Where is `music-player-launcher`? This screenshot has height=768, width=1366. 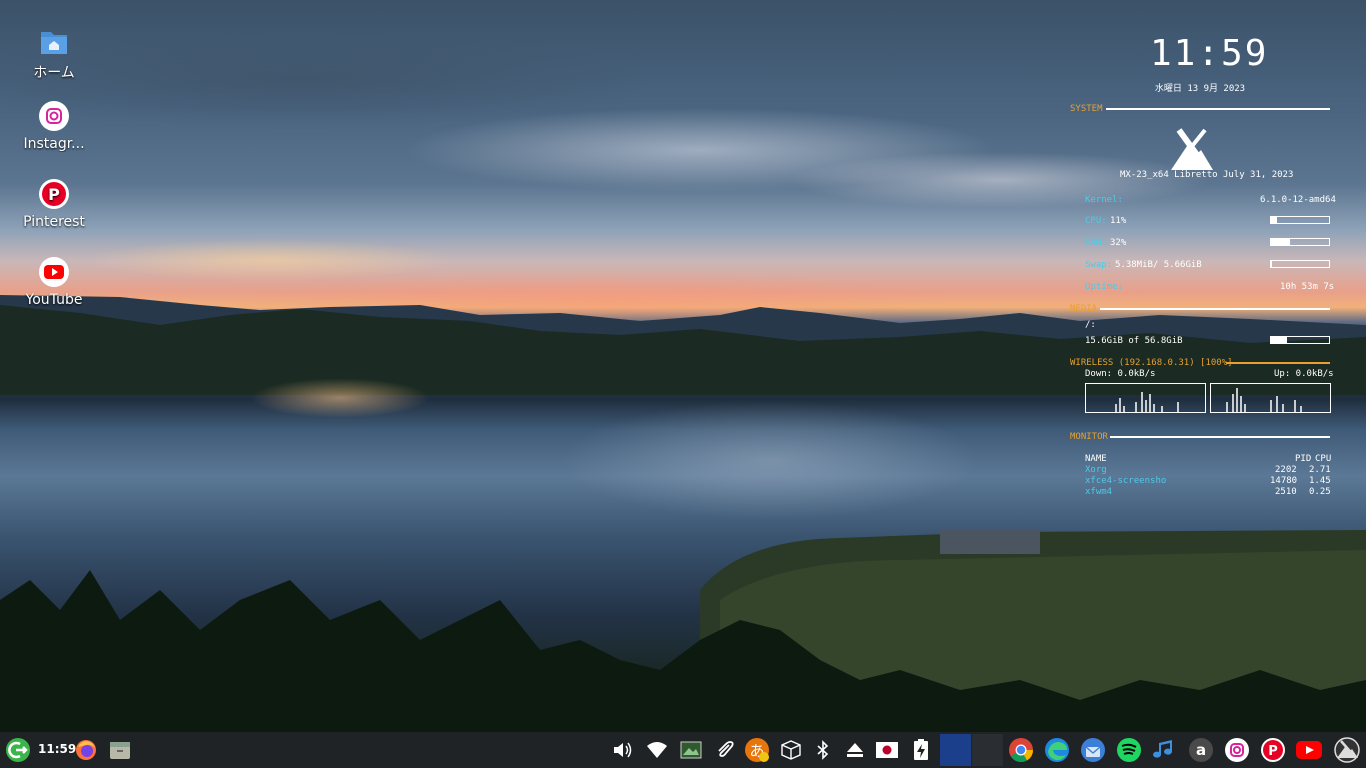
music-player-launcher is located at coordinates (1165, 750).